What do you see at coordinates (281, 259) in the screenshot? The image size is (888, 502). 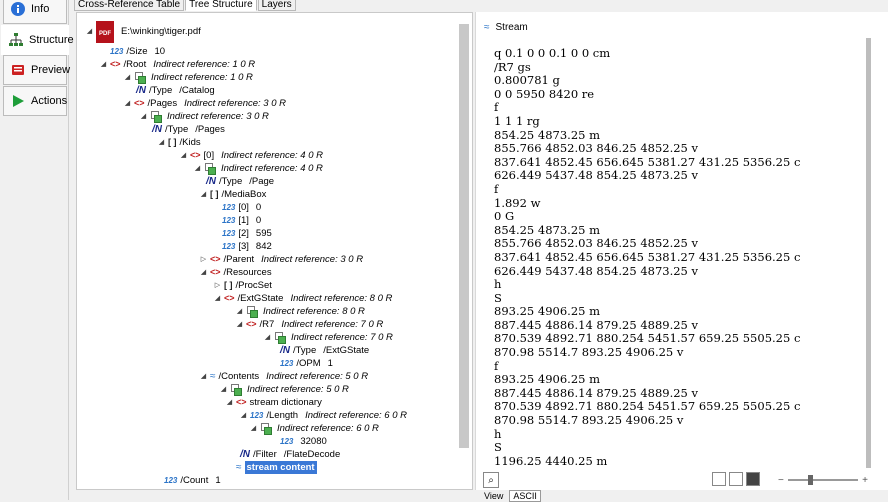 I see `tree-node: ▷ <>/Parent Indirect reference: 3 0 R` at bounding box center [281, 259].